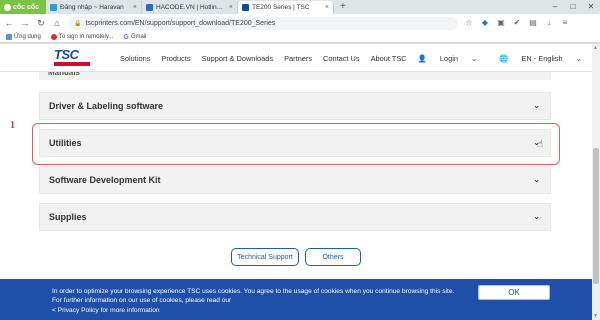  What do you see at coordinates (238, 58) in the screenshot?
I see `nav-support-downloads: Support & Downloads` at bounding box center [238, 58].